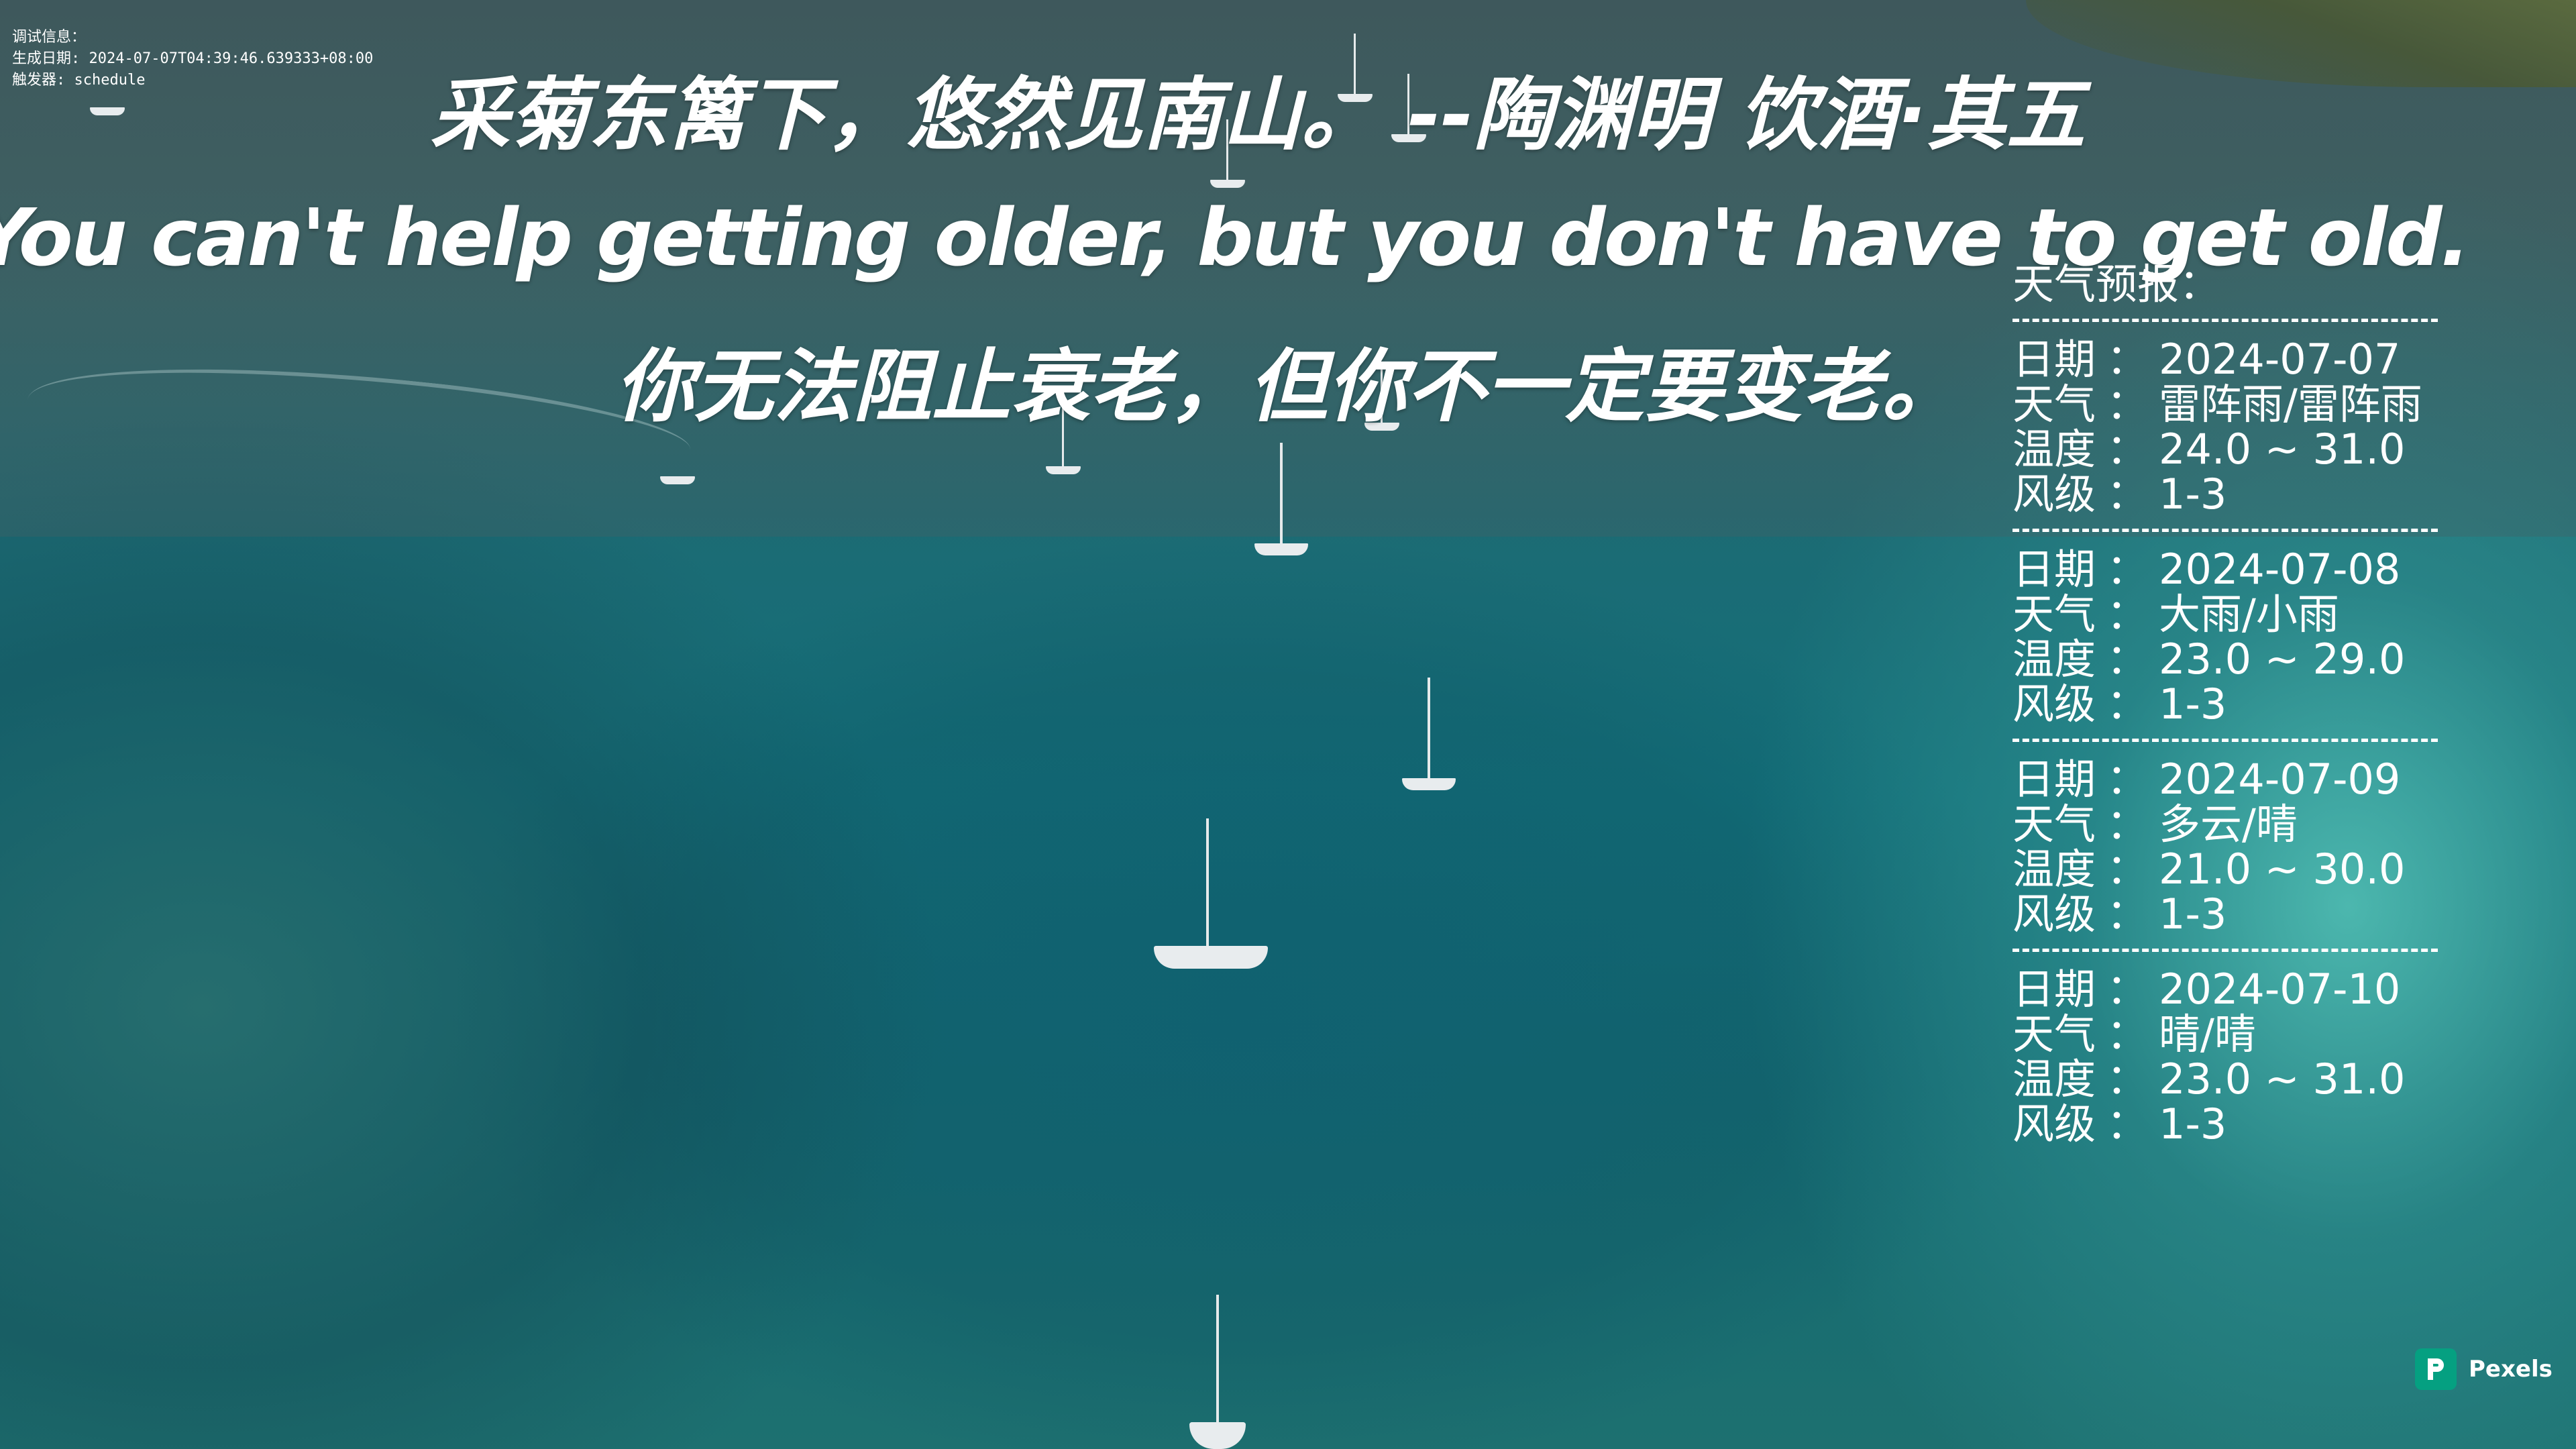 This screenshot has width=2576, height=1449. I want to click on weather-value: 雷阵雨/雷阵雨, so click(2290, 404).